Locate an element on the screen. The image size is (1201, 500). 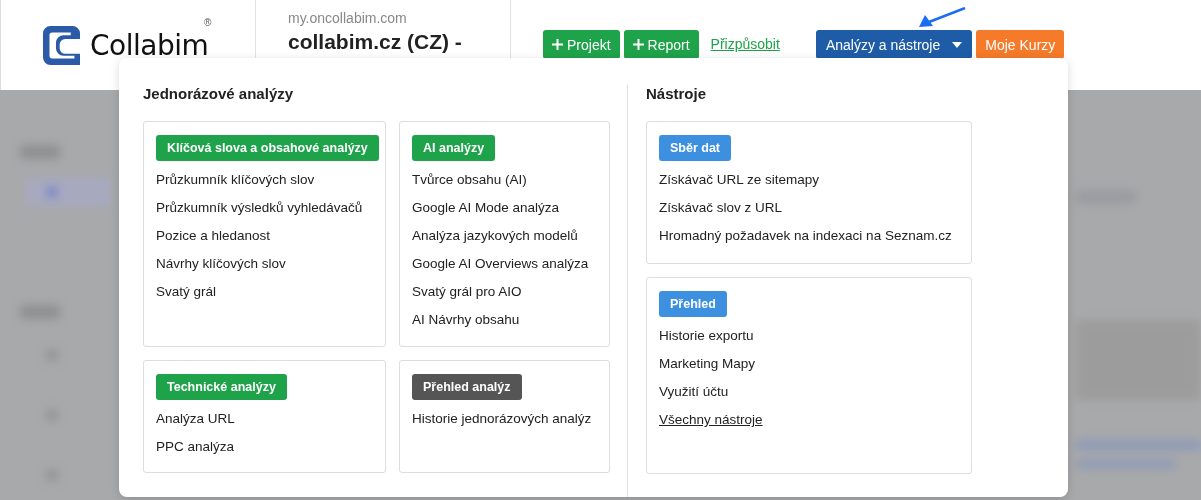
menu-item: Získávač slov z URL is located at coordinates (721, 208).